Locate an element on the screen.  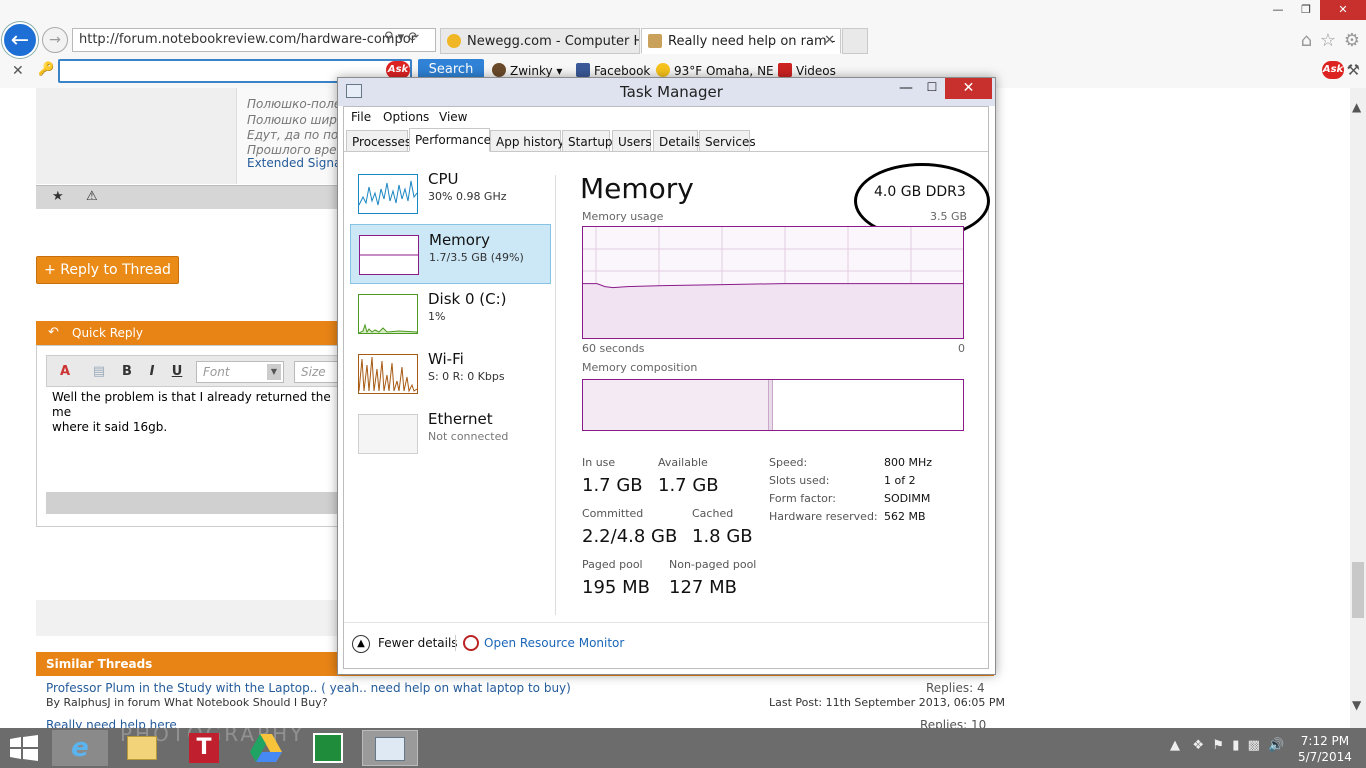
home-icon: ⌂ is located at coordinates (1306, 40).